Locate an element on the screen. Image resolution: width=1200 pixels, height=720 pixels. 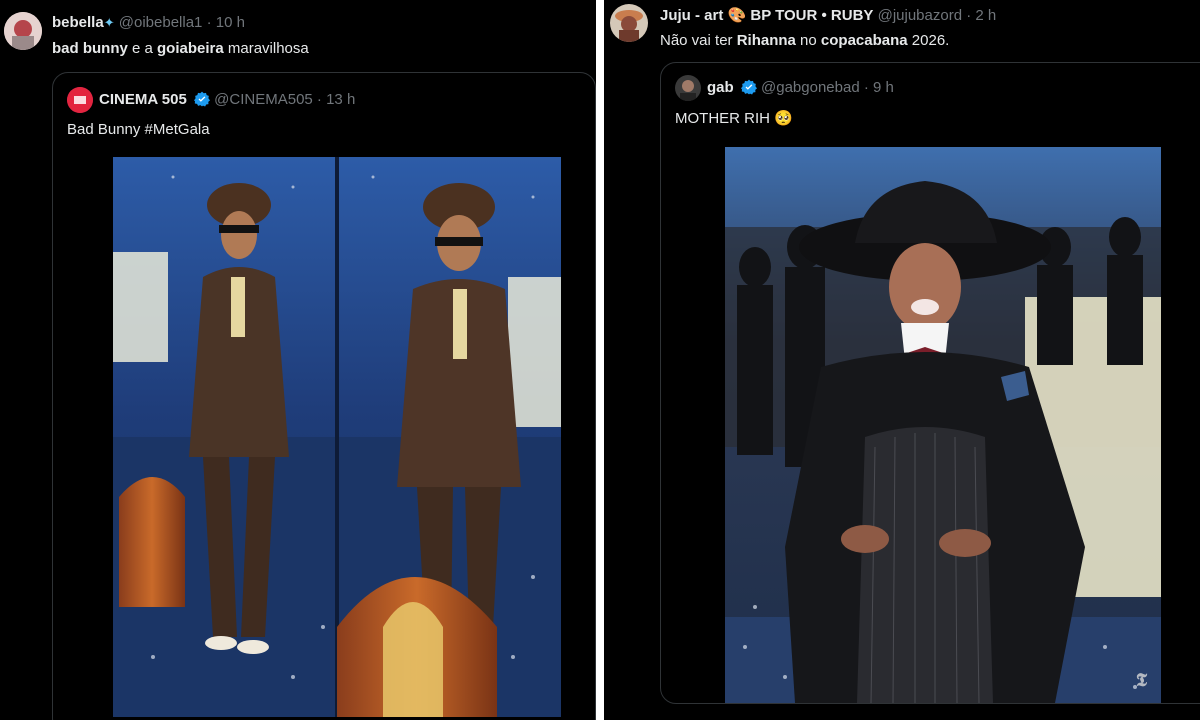
tweet-header: bebella✦ @oibebella1 · 10 h is located at coordinates (148, 22).